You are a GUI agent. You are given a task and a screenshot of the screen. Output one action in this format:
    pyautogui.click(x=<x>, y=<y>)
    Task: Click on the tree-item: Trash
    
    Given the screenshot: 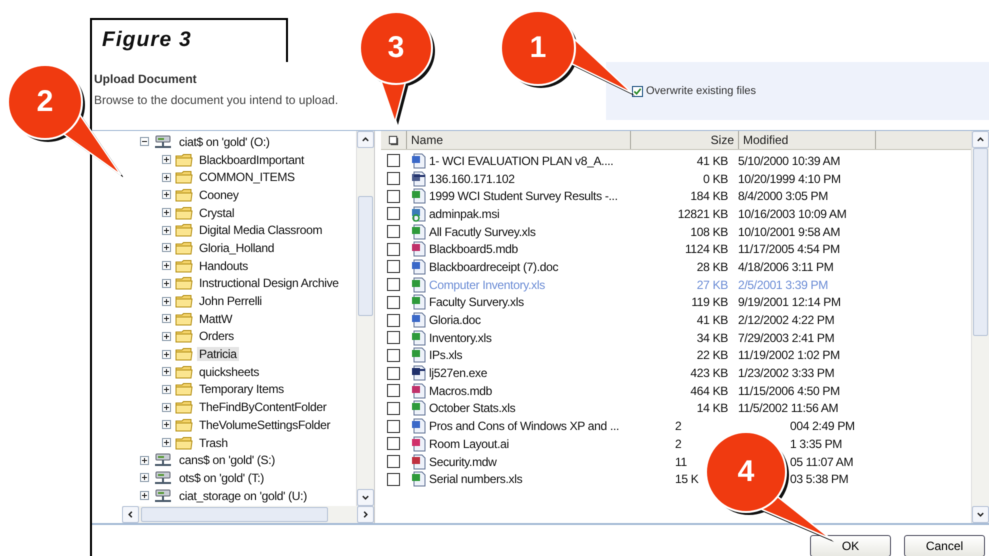 What is the action you would take?
    pyautogui.click(x=213, y=443)
    